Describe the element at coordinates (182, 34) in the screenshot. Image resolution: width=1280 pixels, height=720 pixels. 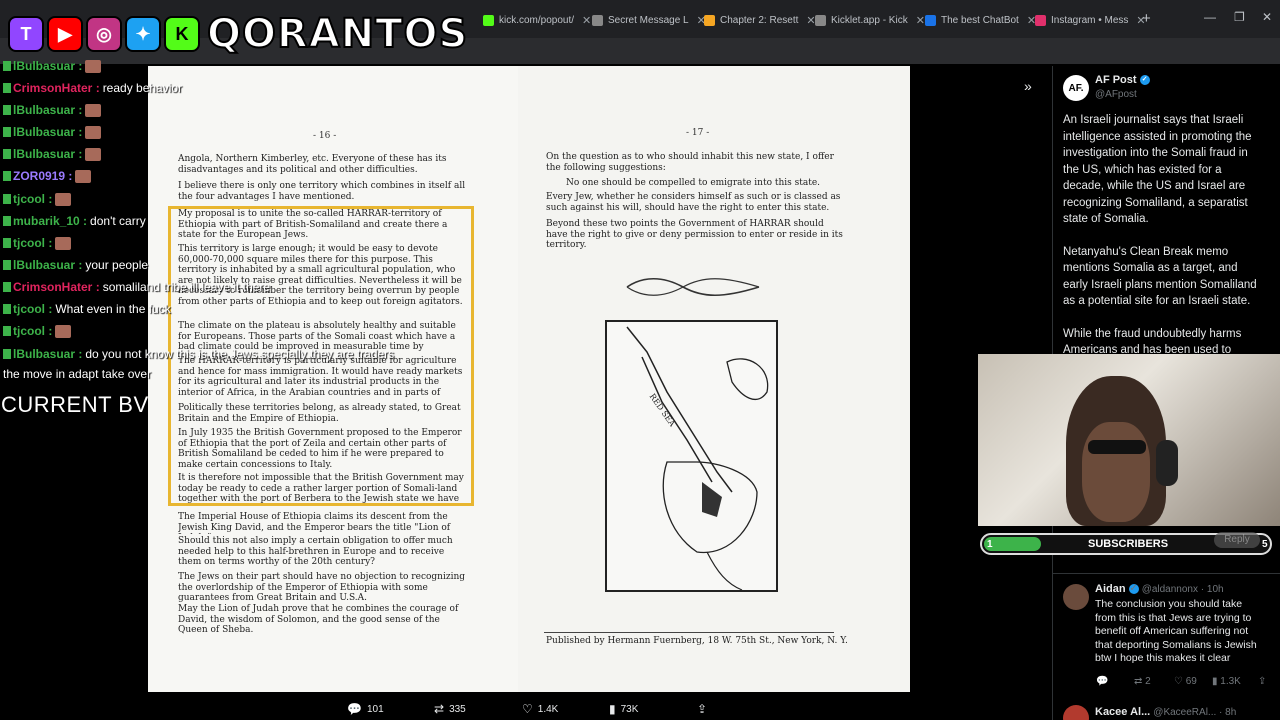
I see `kick-icon: K` at that location.